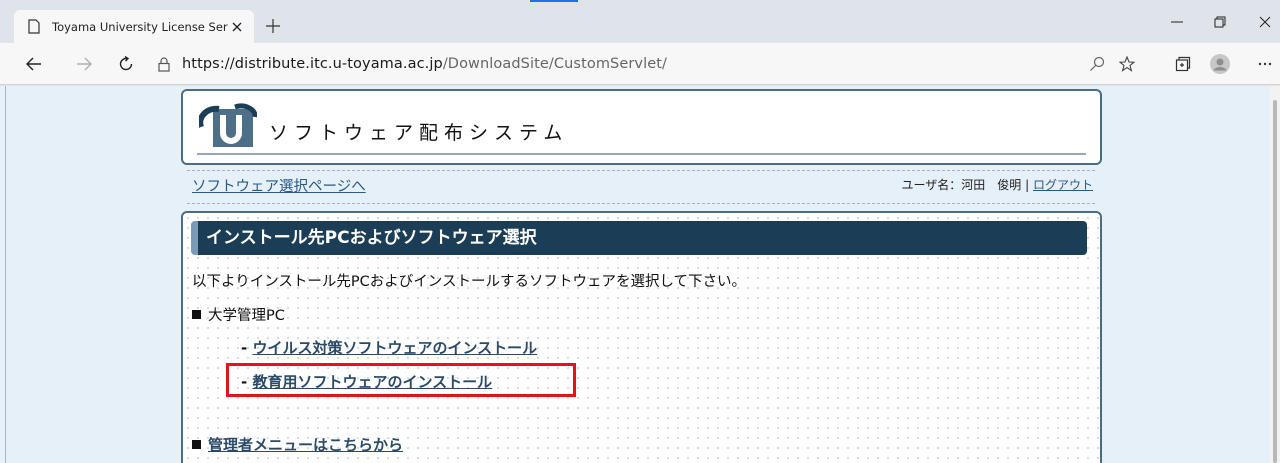 The image size is (1280, 463). Describe the element at coordinates (247, 348) in the screenshot. I see `link-prefix: -` at that location.